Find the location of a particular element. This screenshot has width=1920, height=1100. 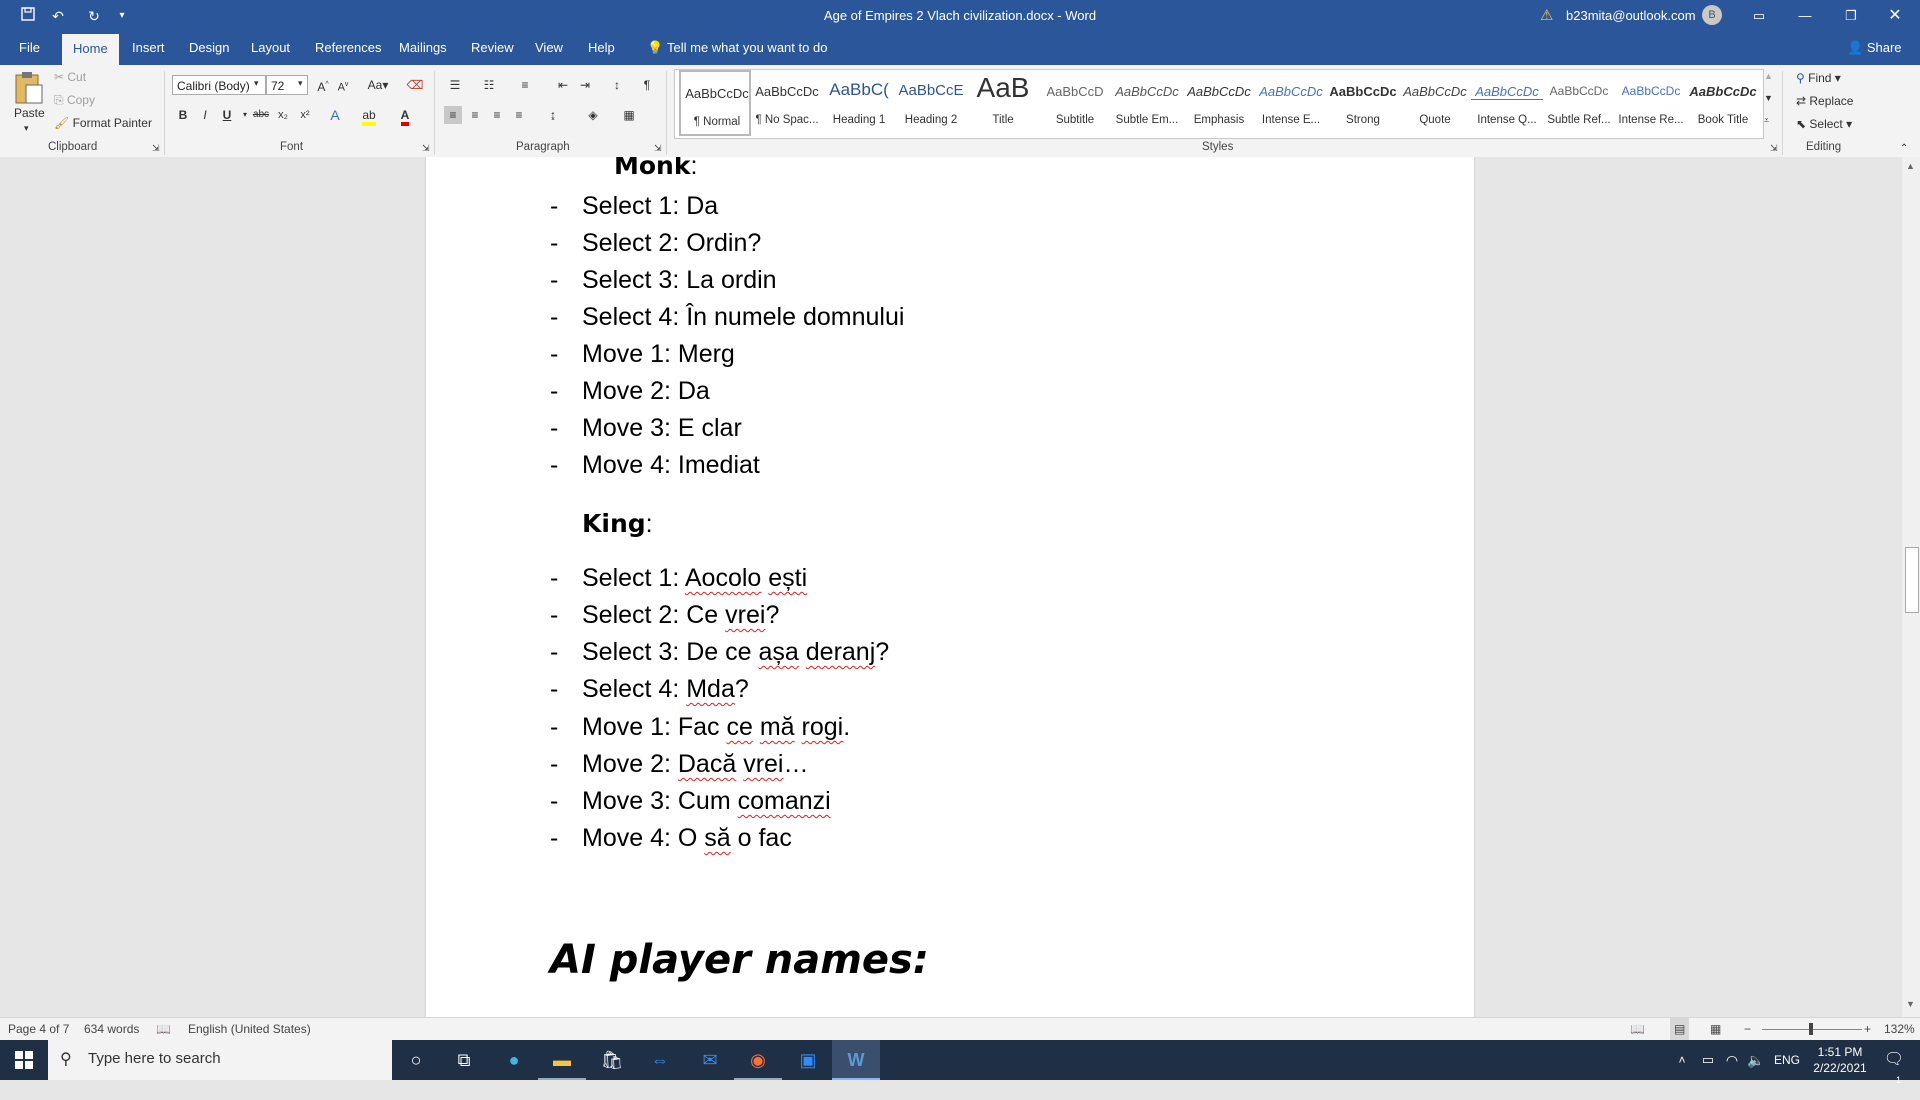

spelling-error: comanzi is located at coordinates (784, 801).